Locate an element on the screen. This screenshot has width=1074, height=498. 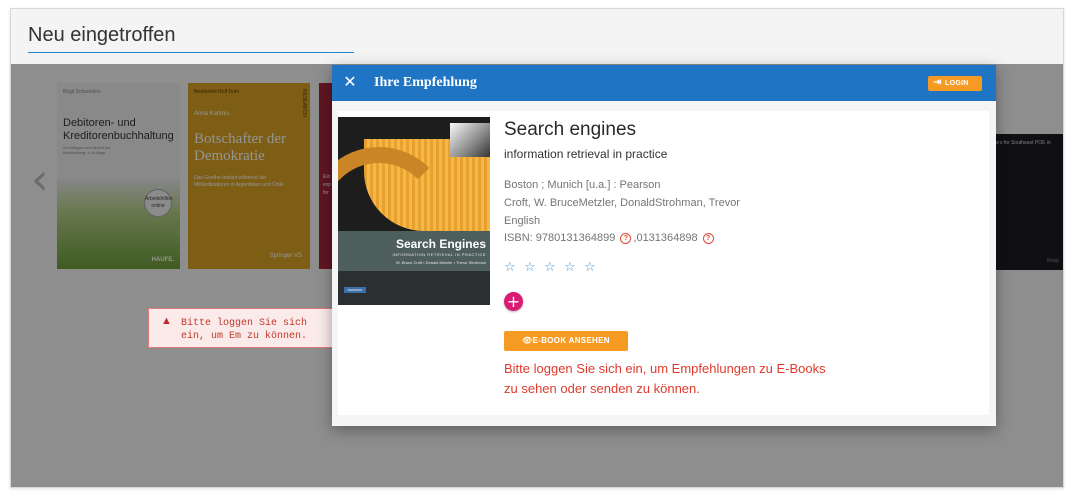
star-rating: ☆ ☆ ☆ ☆ ☆ is located at coordinates (554, 267).